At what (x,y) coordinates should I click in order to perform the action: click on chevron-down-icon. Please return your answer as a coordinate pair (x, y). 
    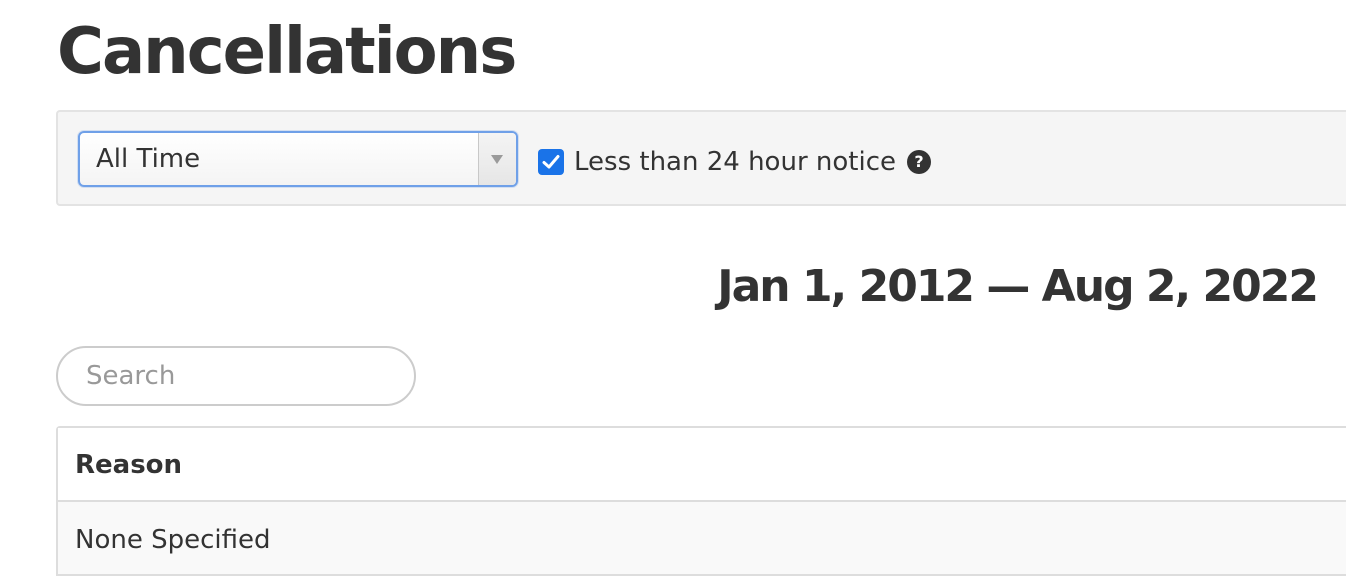
    Looking at the image, I should click on (497, 159).